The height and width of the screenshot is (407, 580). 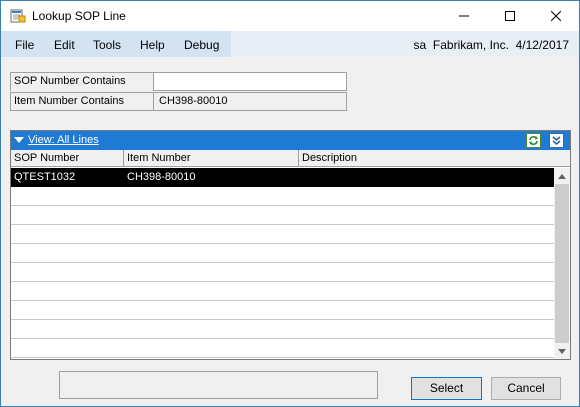 I want to click on grid-column-headers: SOP Number Item Number Description, so click(x=290, y=158).